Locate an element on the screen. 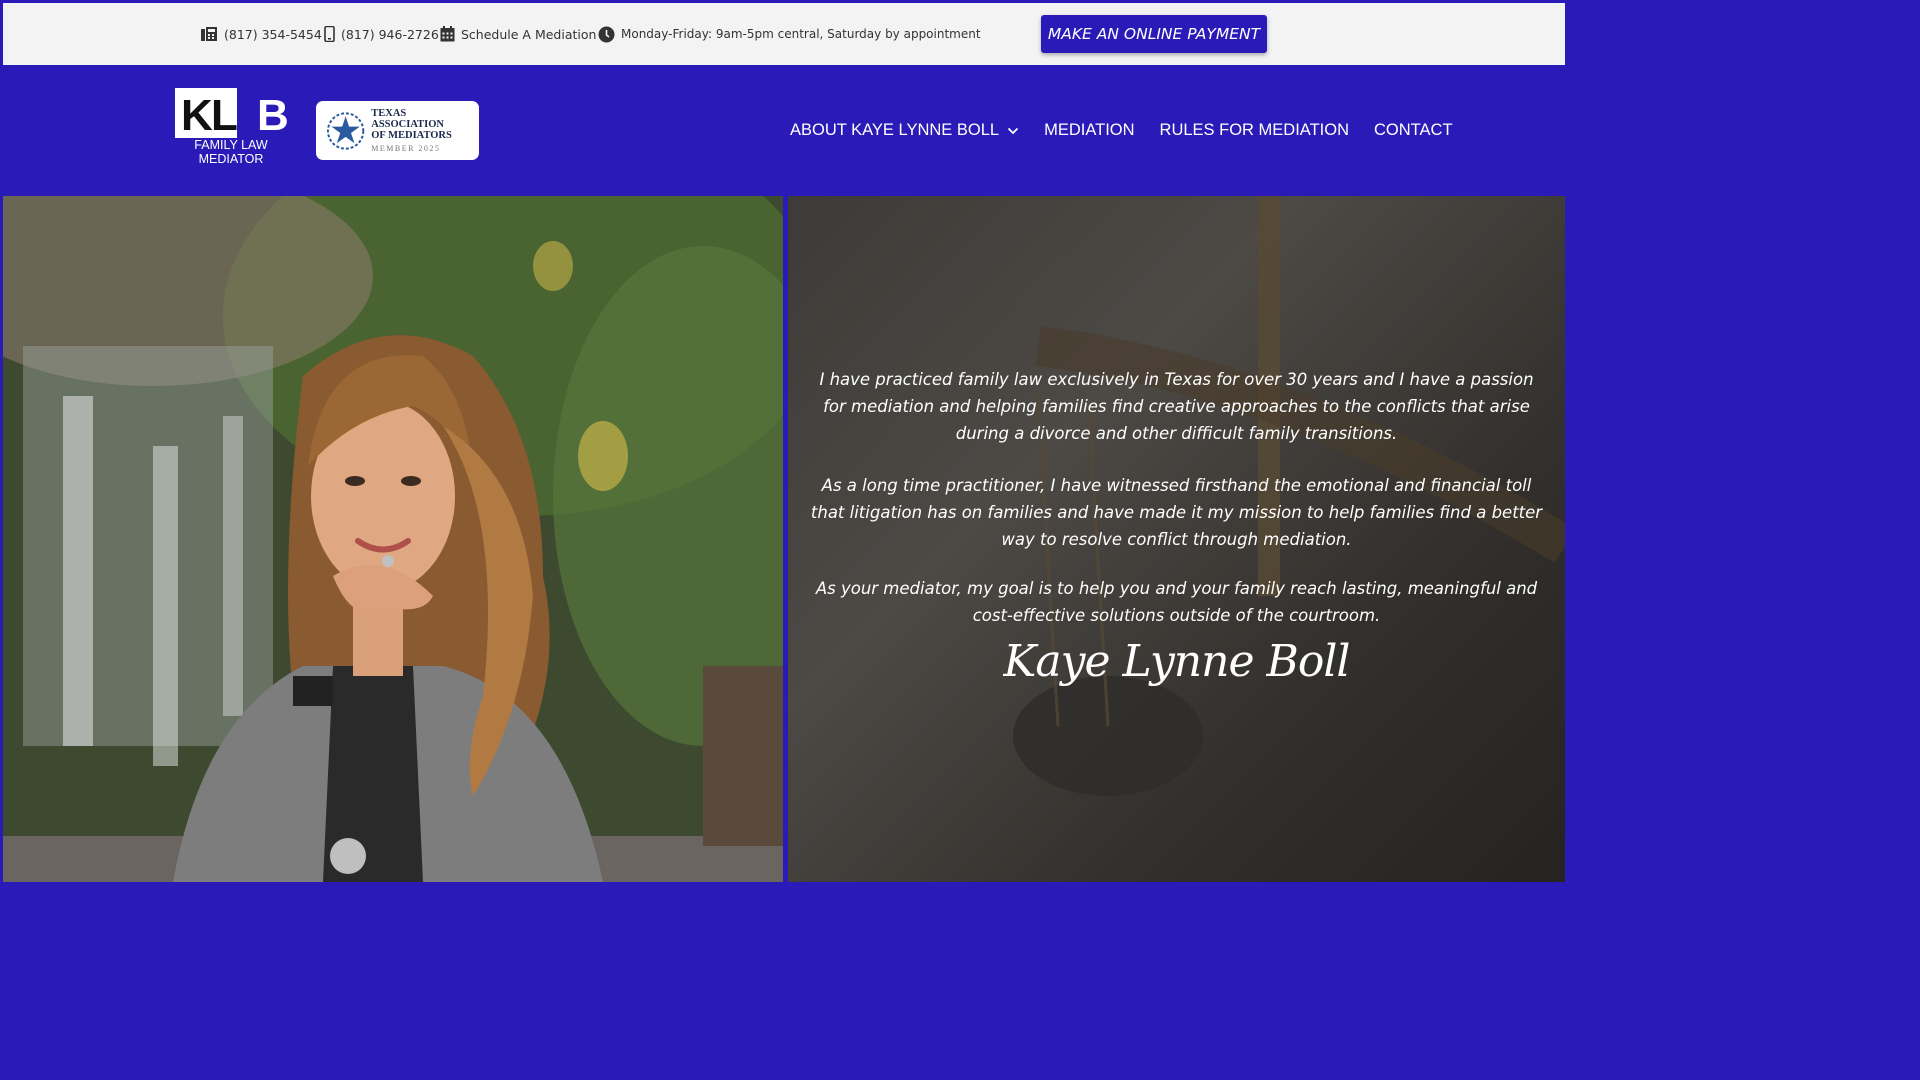 The width and height of the screenshot is (1920, 1080). nav-item-contact: CONTACT is located at coordinates (1413, 130).